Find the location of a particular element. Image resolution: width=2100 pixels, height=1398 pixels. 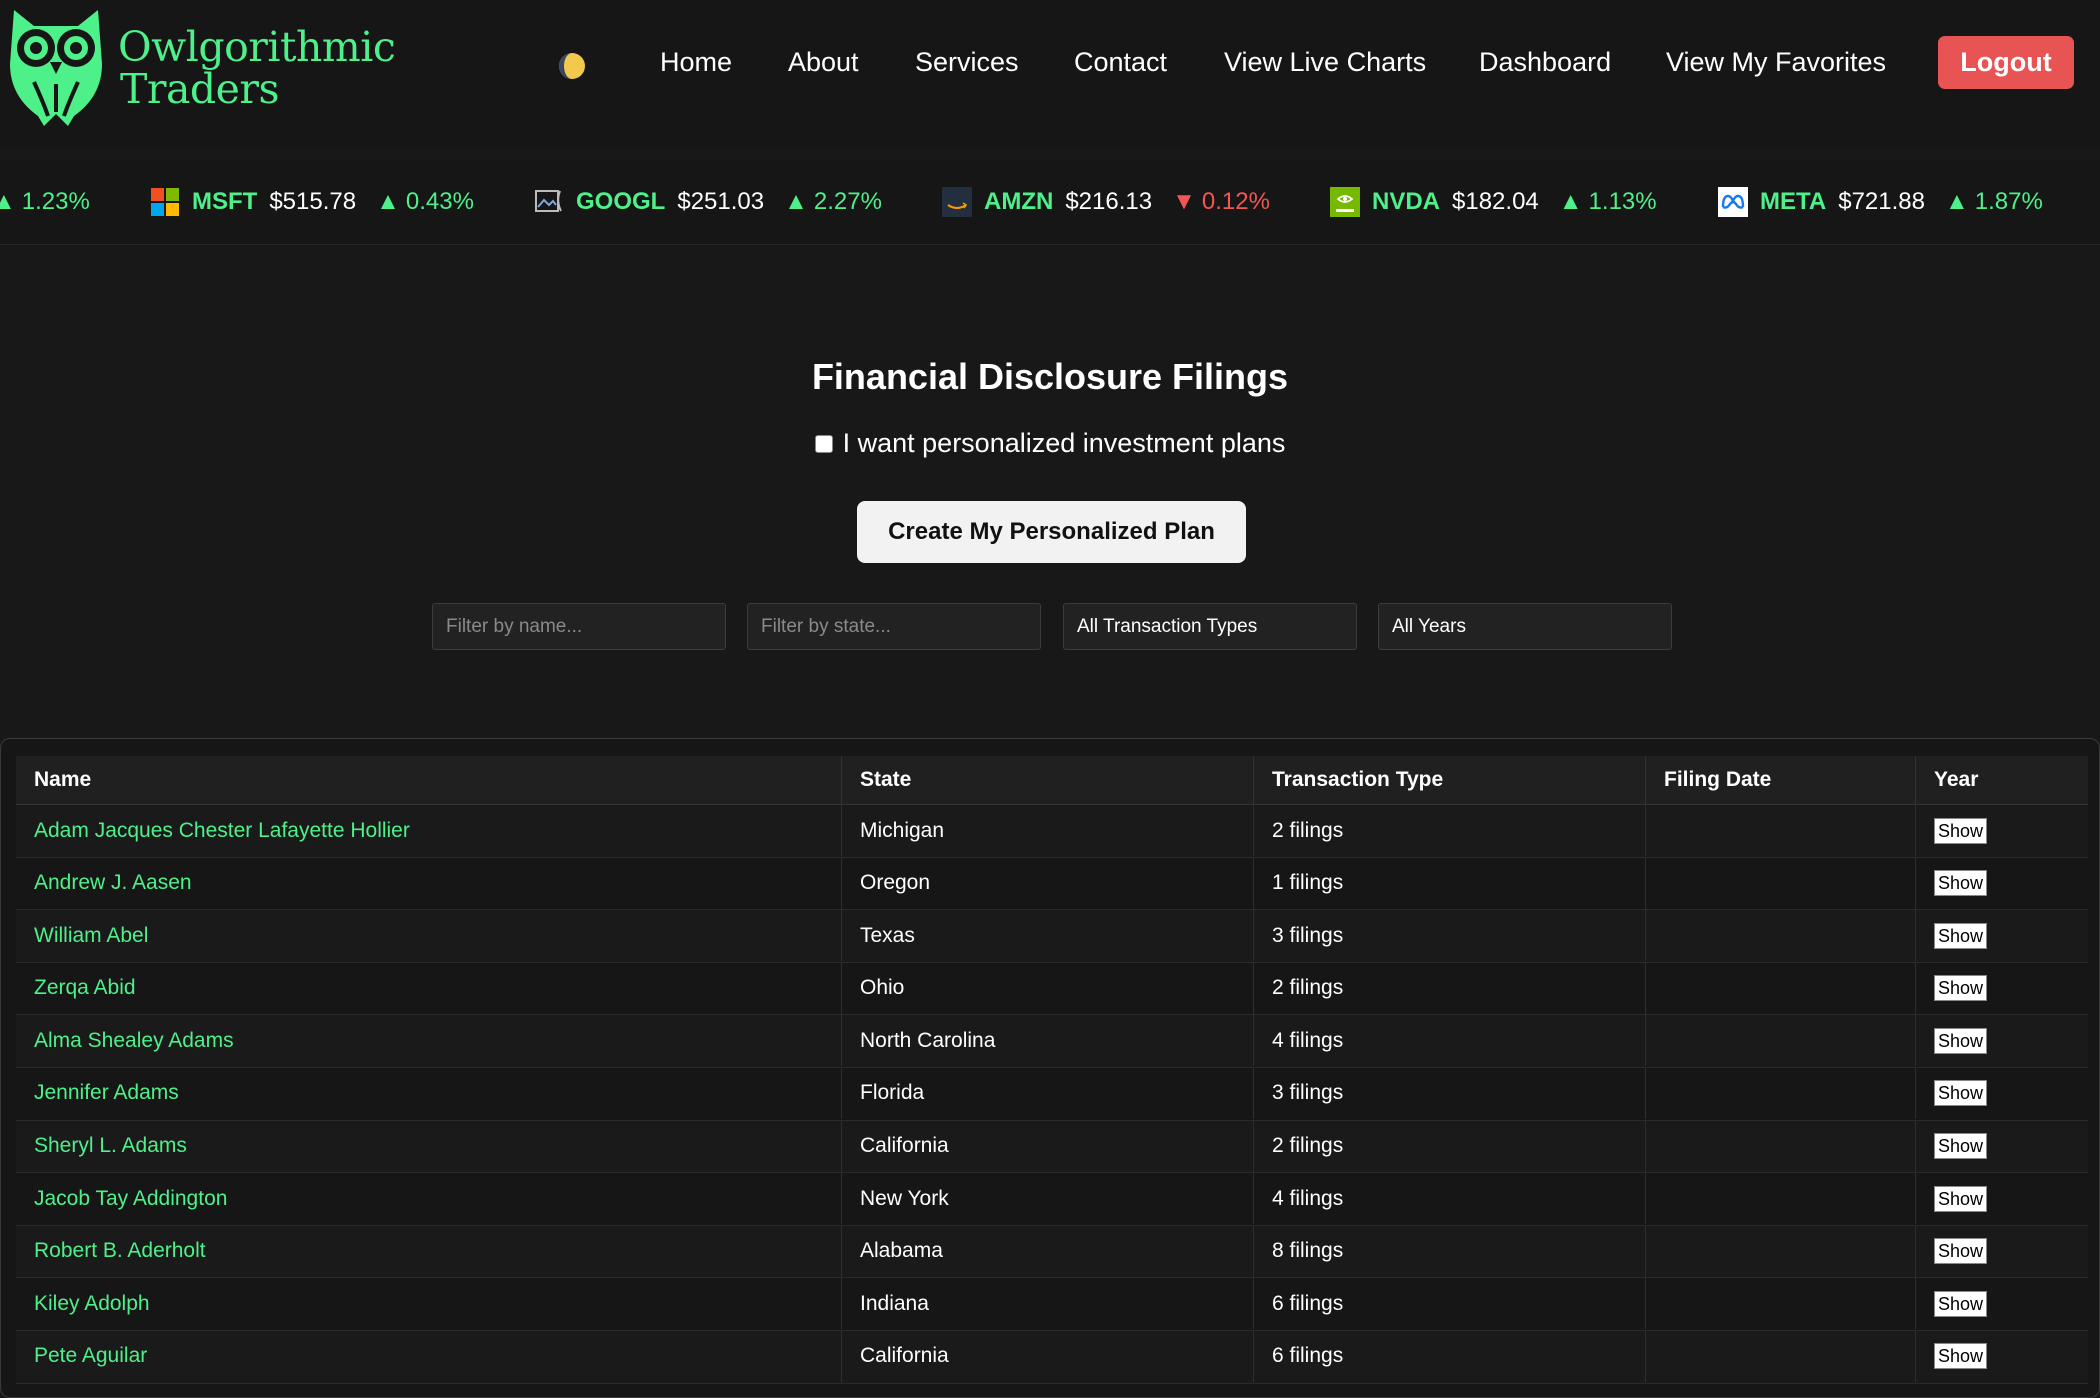

ticker-change: 0.43% is located at coordinates (439, 201).